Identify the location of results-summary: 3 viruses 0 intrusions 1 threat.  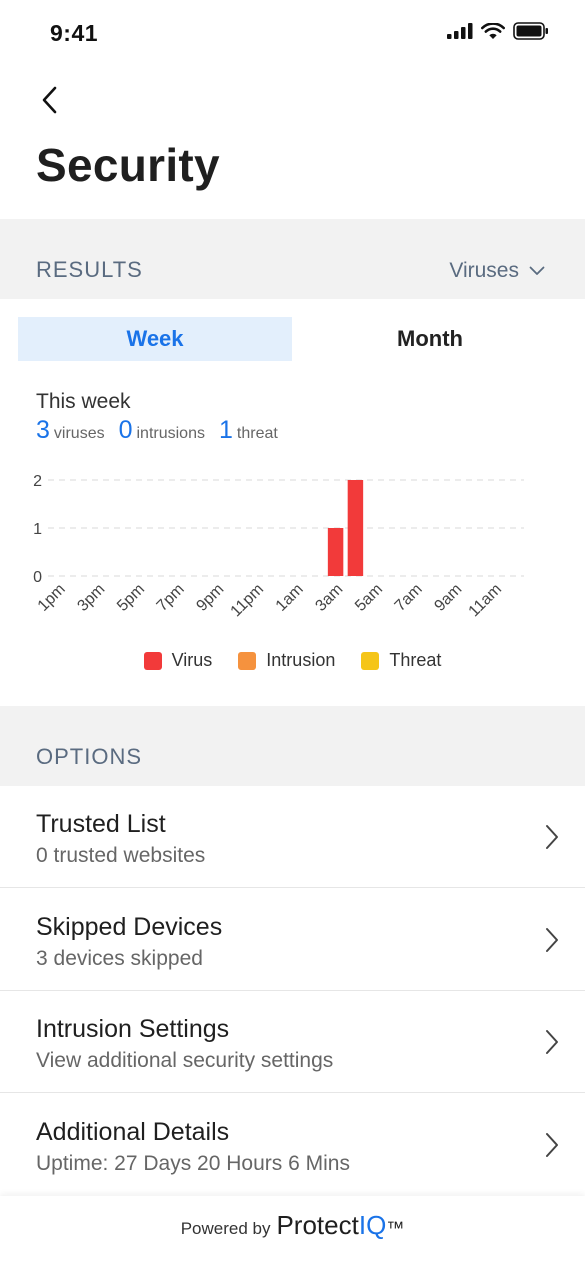
(164, 430).